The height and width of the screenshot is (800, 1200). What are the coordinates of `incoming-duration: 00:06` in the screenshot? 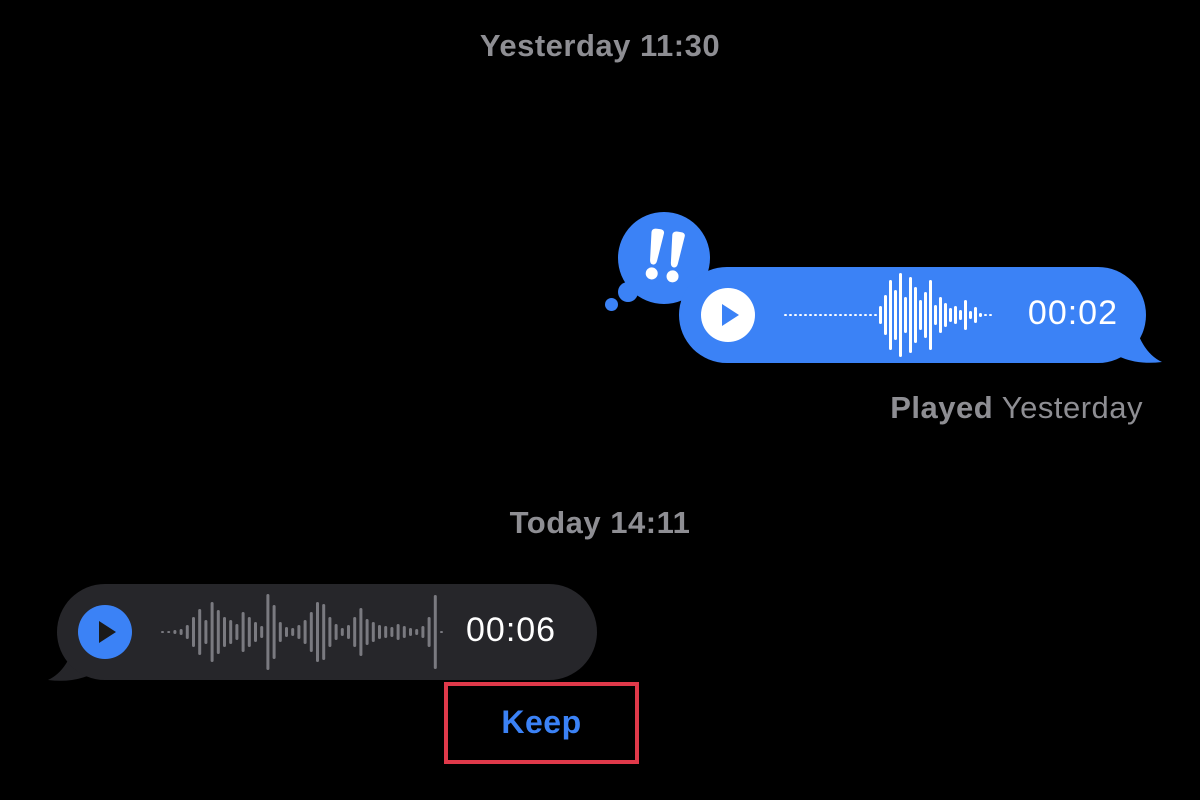 It's located at (511, 630).